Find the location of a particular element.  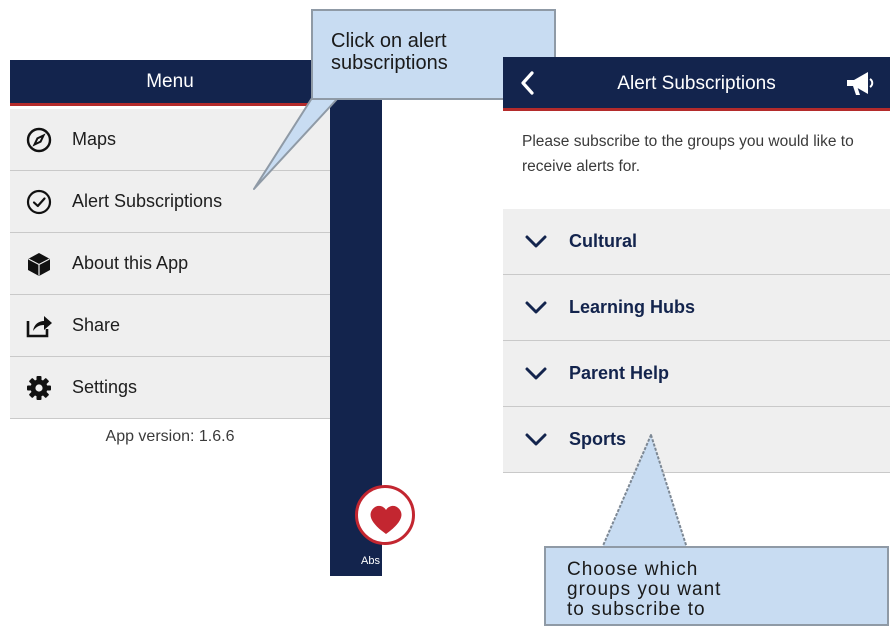

share-icon is located at coordinates (39, 326).